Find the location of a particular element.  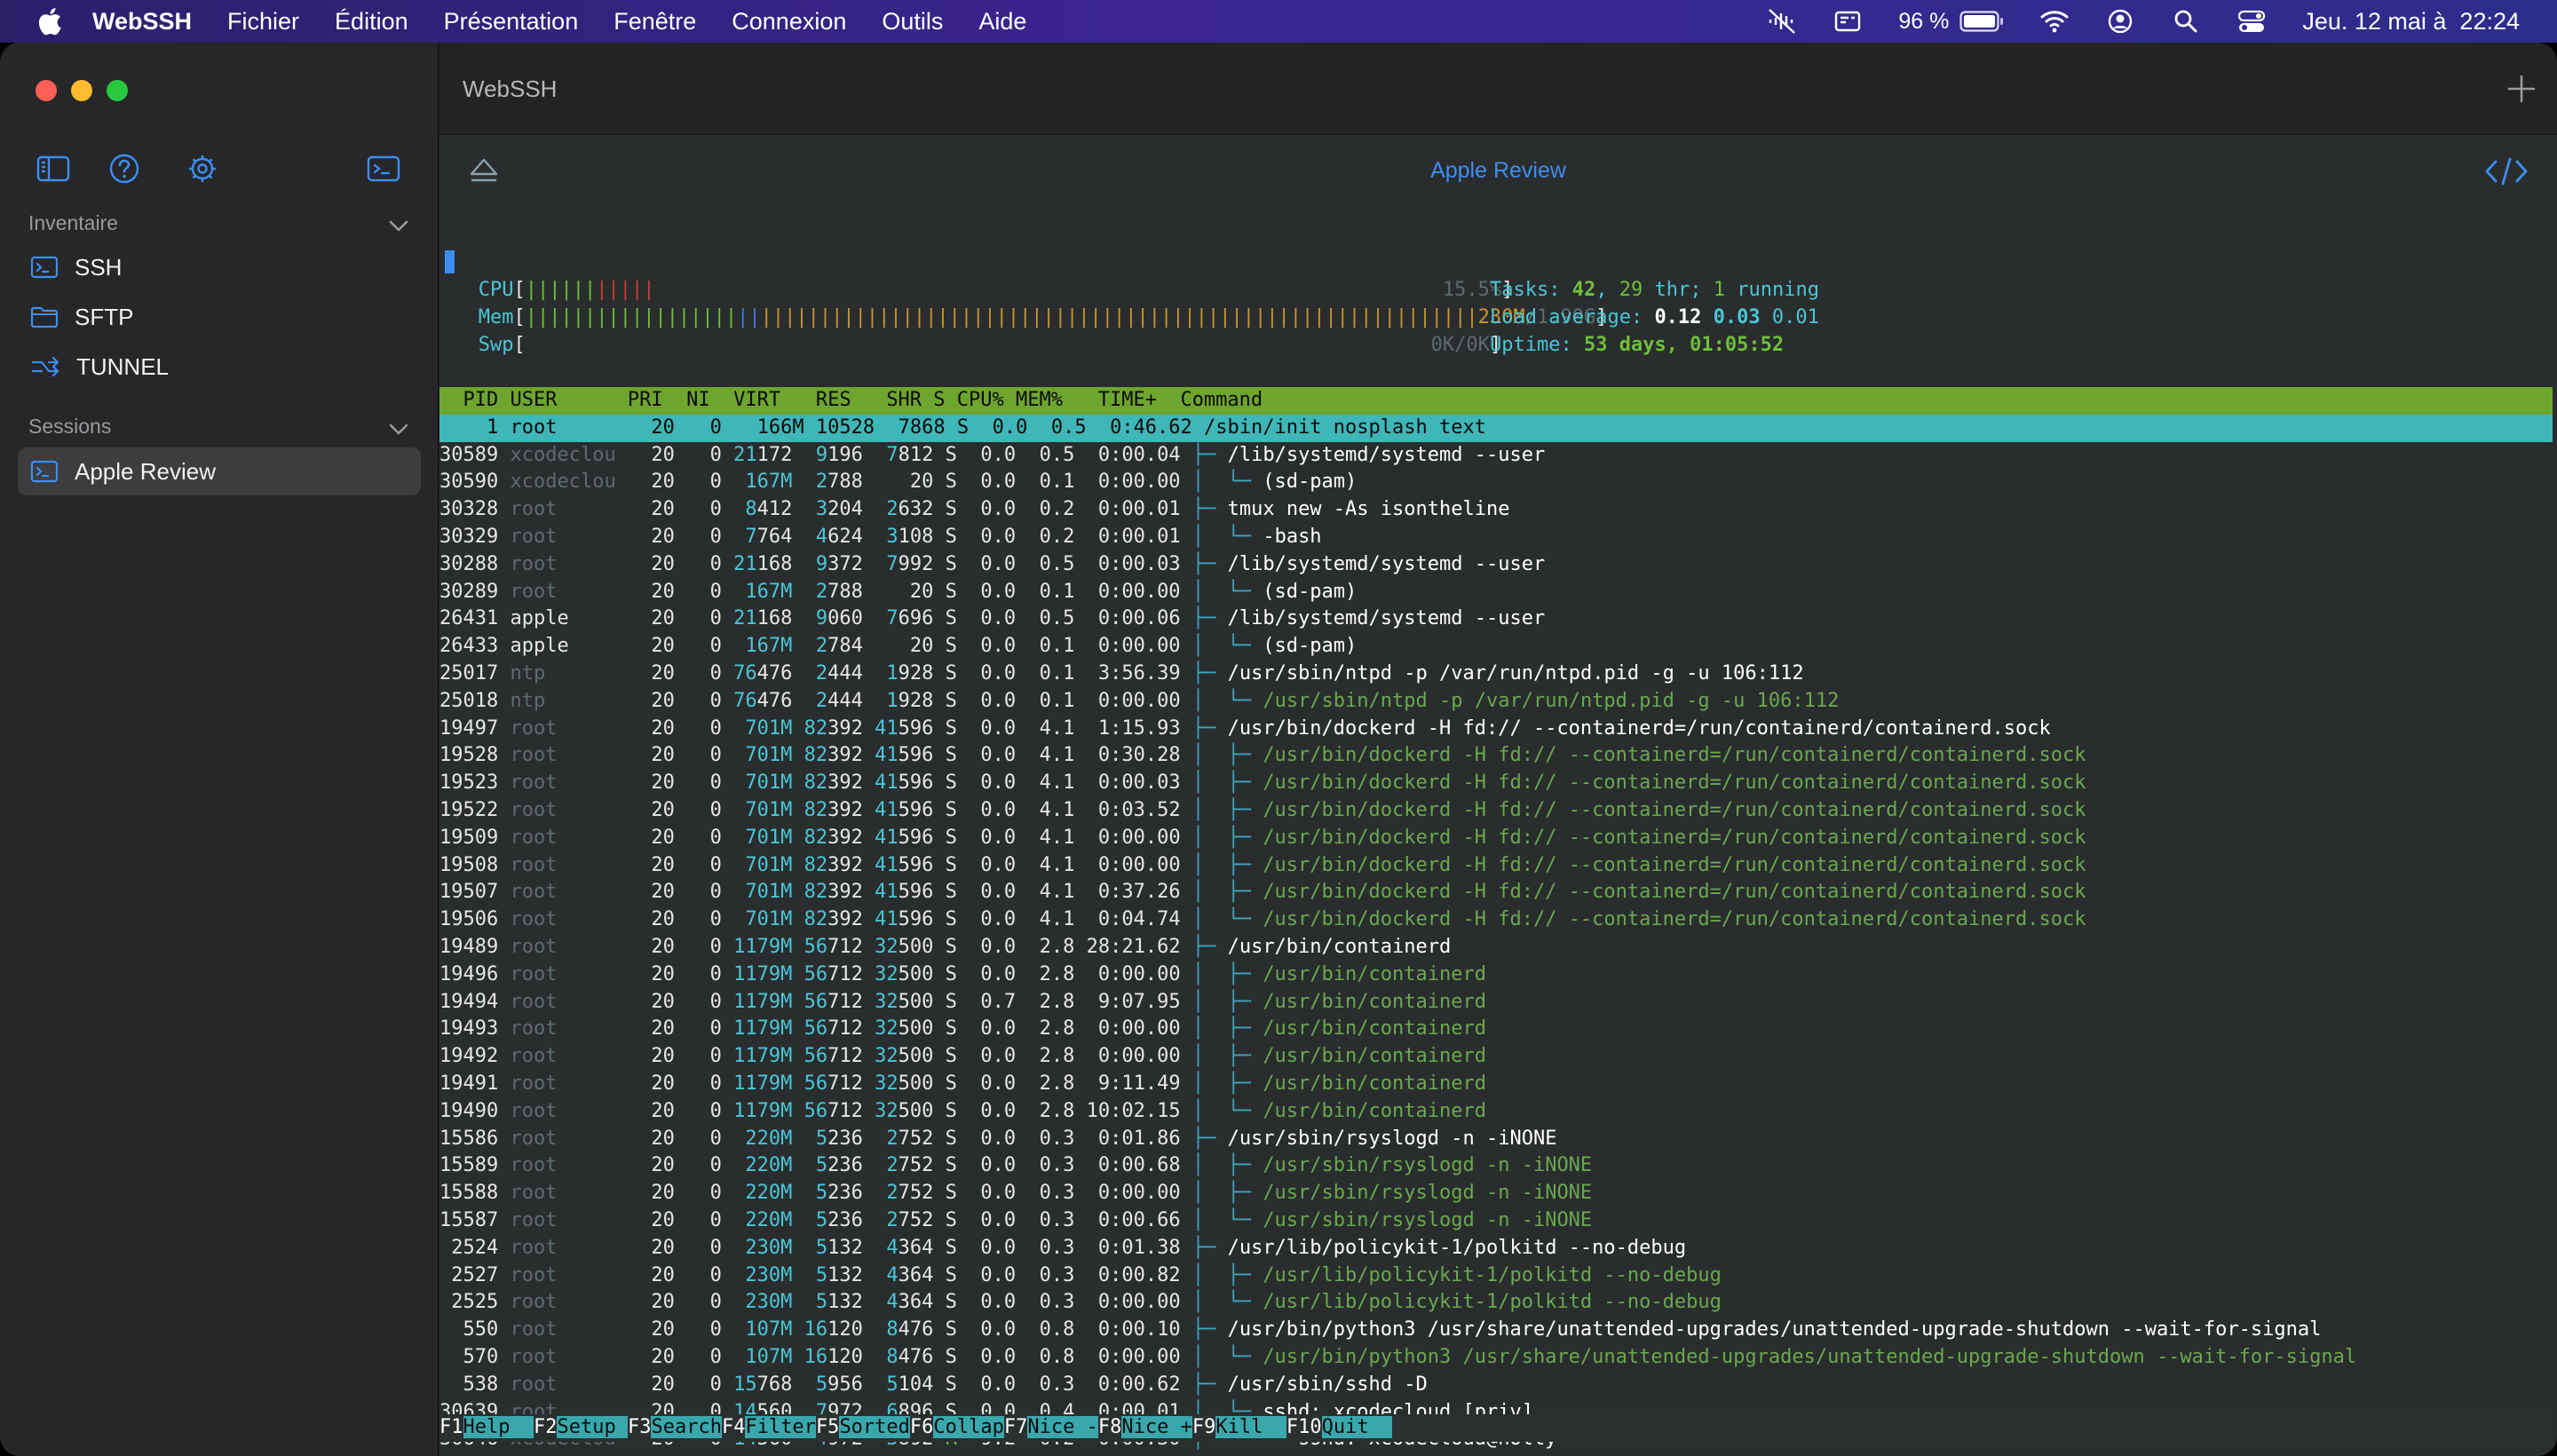

fkey-label: Nice + is located at coordinates (1156, 1427).